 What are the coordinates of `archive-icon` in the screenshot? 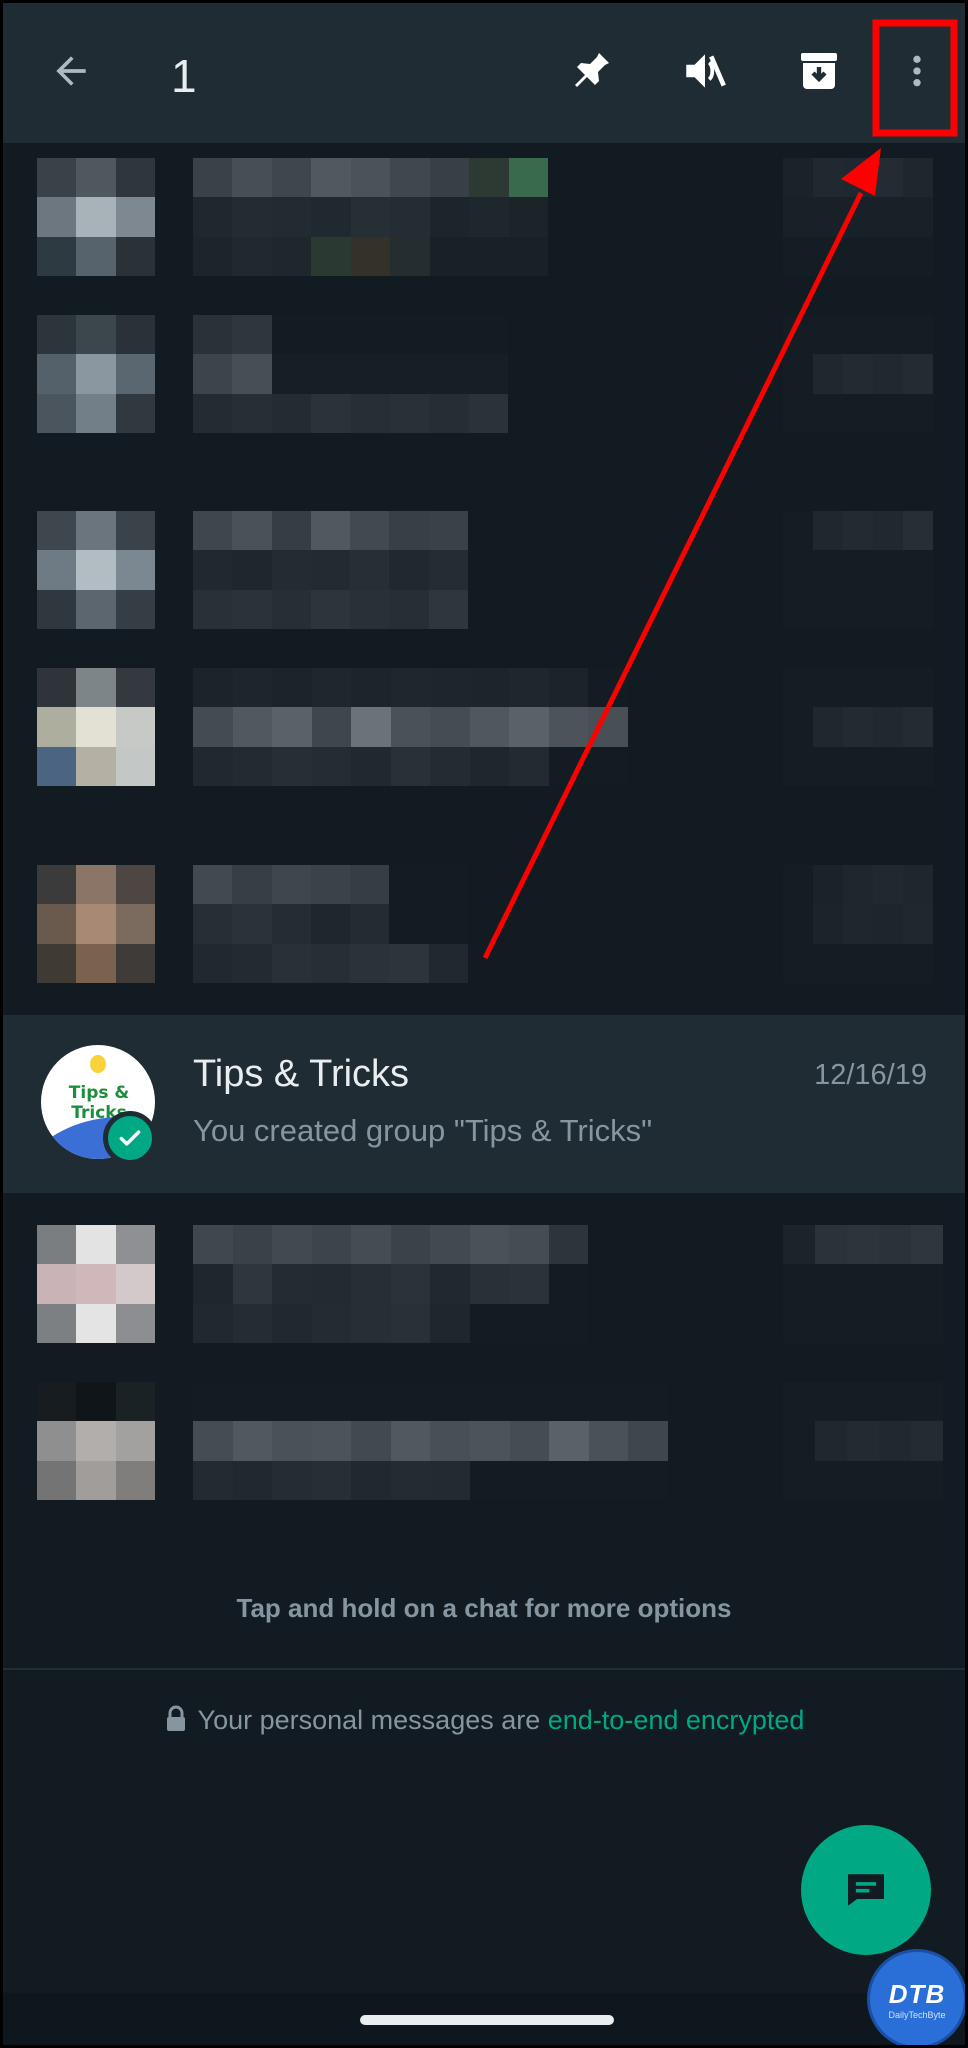 It's located at (819, 71).